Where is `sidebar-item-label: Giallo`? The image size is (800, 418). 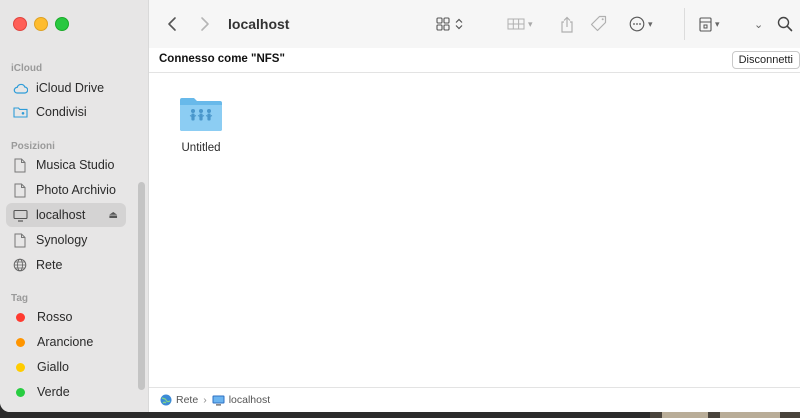
sidebar-item-label: Giallo is located at coordinates (53, 367).